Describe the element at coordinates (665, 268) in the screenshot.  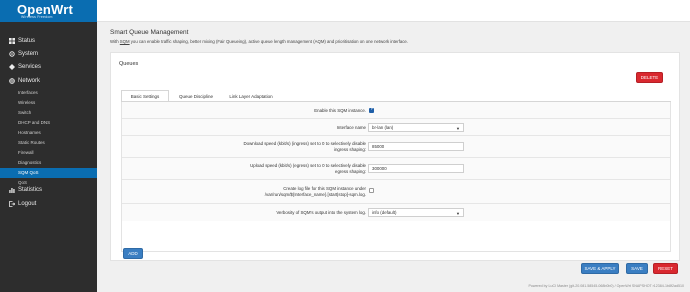
I see `reset-button: RESET` at that location.